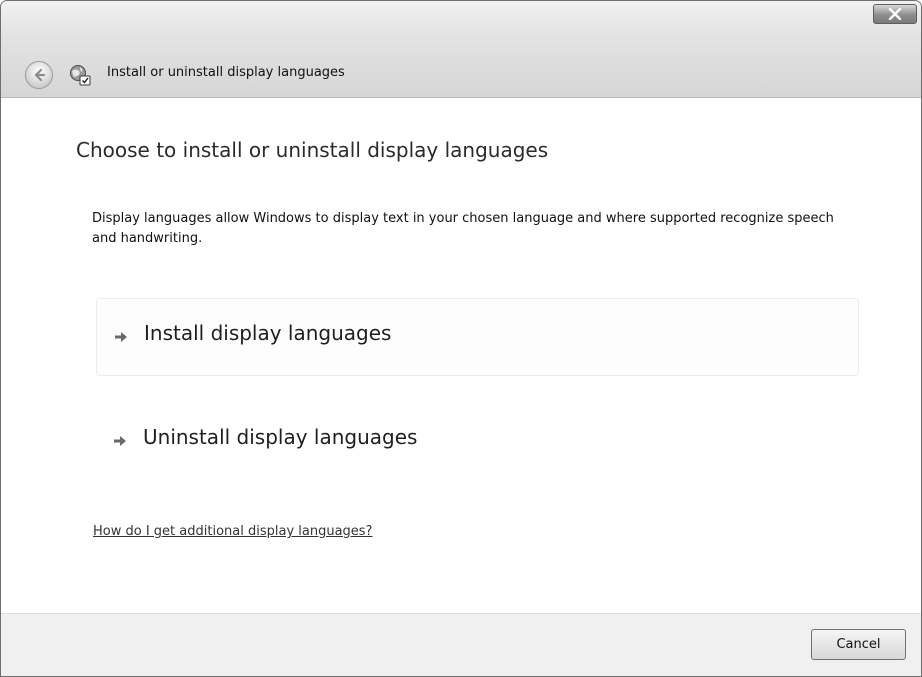 This screenshot has width=922, height=677. What do you see at coordinates (80, 75) in the screenshot?
I see `language-globe-icon` at bounding box center [80, 75].